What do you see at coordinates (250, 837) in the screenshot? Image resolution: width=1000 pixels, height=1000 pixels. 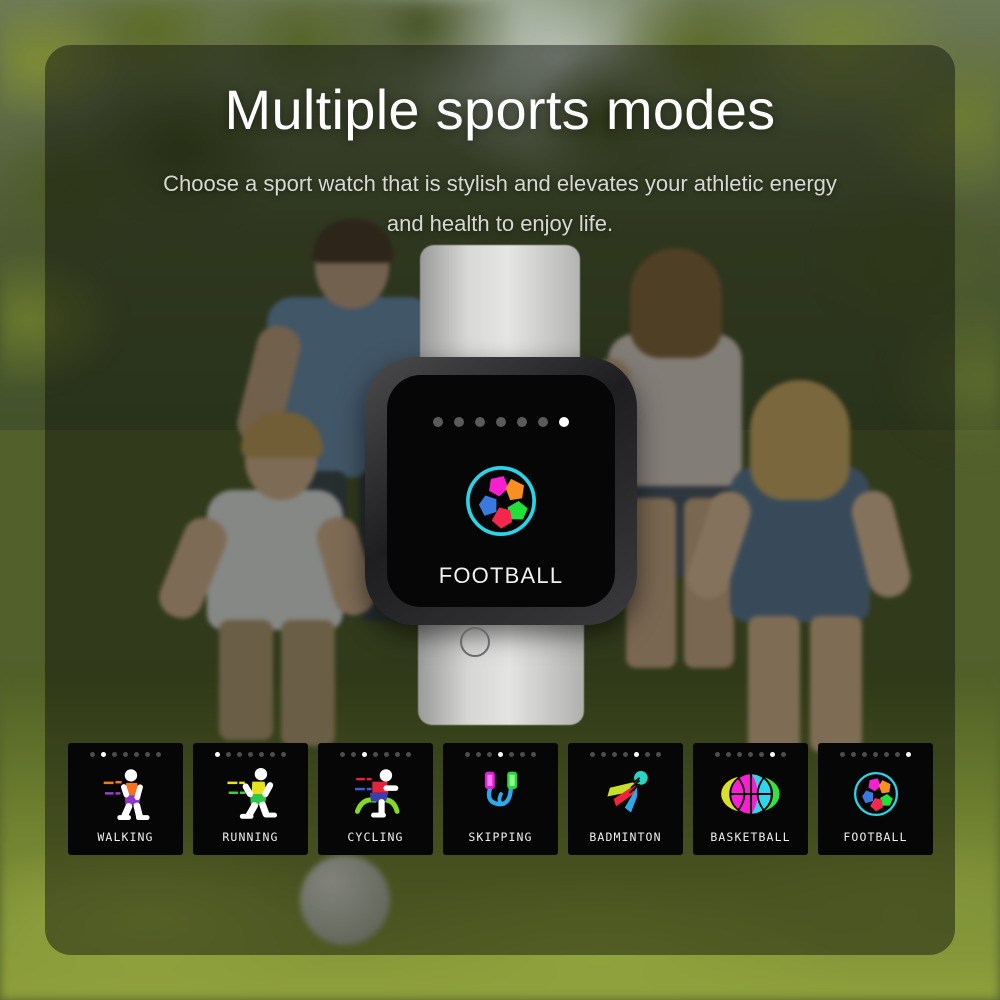 I see `sport-mode-label: RUNNING` at bounding box center [250, 837].